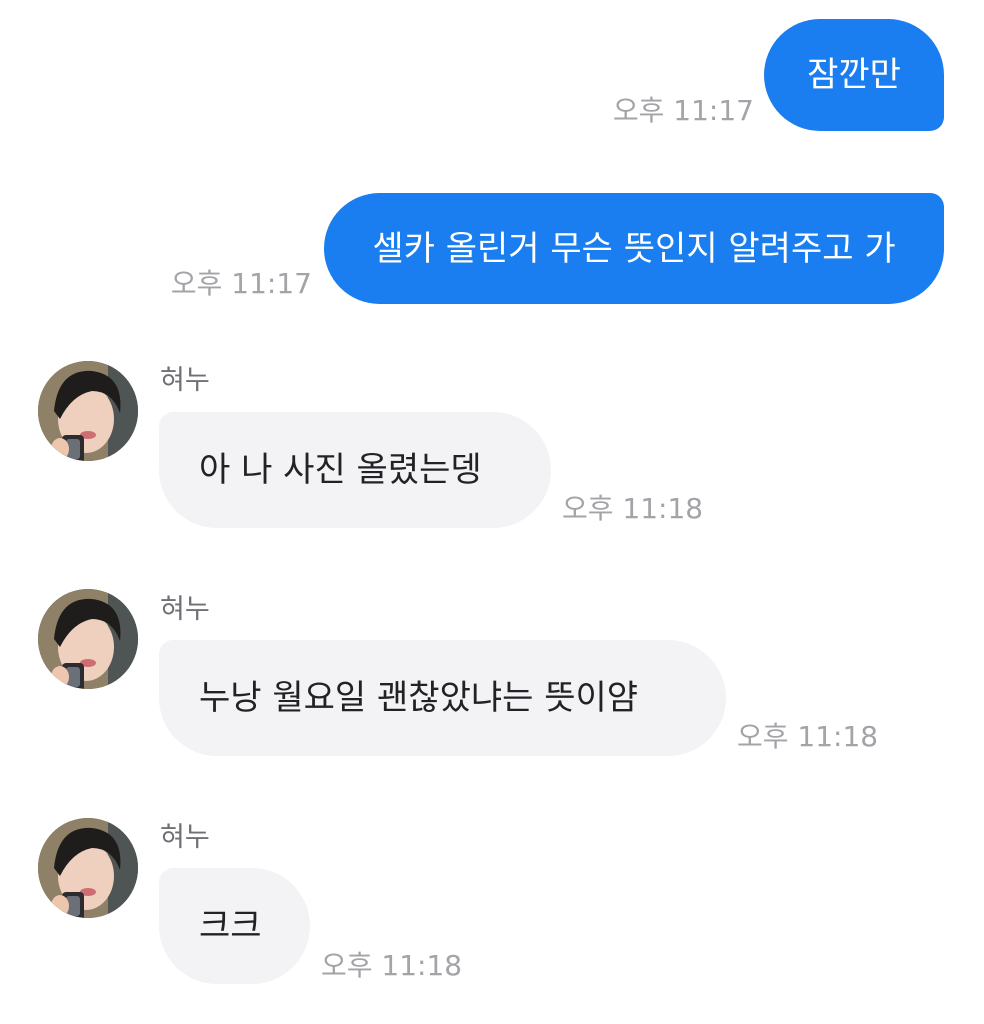 The width and height of the screenshot is (984, 1024). Describe the element at coordinates (419, 698) in the screenshot. I see `message-text: 누낭 월요일 괜찮았냐는 뜻이얌` at that location.